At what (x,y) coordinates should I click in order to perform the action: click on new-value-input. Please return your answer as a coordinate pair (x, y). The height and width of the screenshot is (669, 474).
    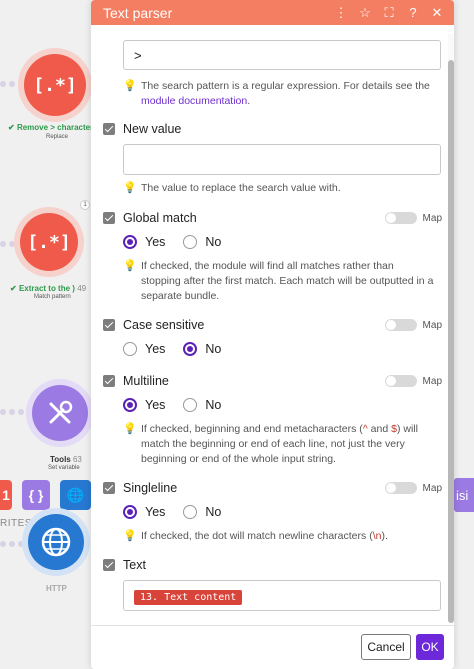
    Looking at the image, I should click on (282, 159).